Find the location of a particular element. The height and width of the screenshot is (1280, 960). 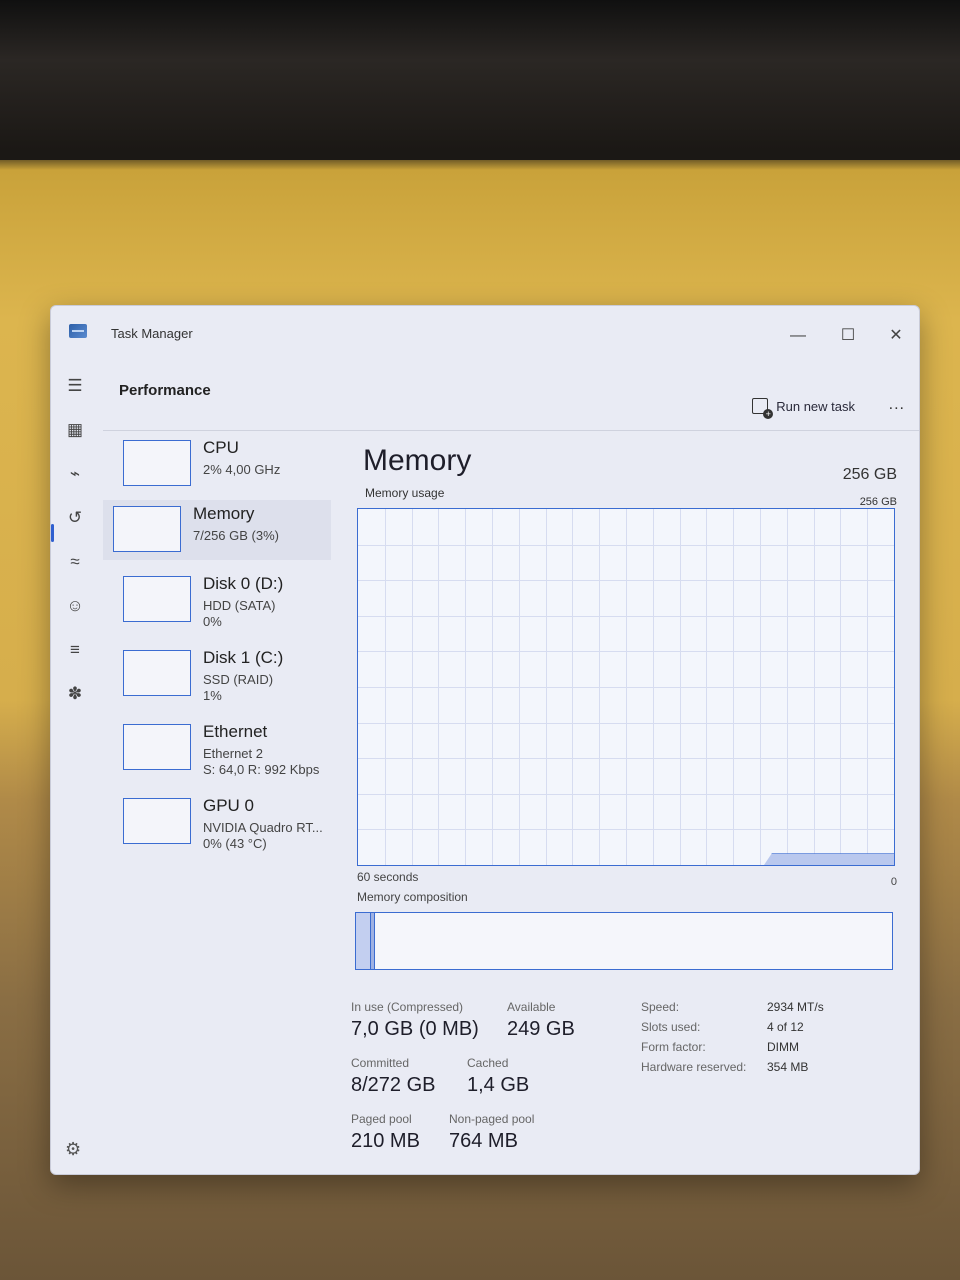

memory-usage-max: 256 GB is located at coordinates (878, 502).